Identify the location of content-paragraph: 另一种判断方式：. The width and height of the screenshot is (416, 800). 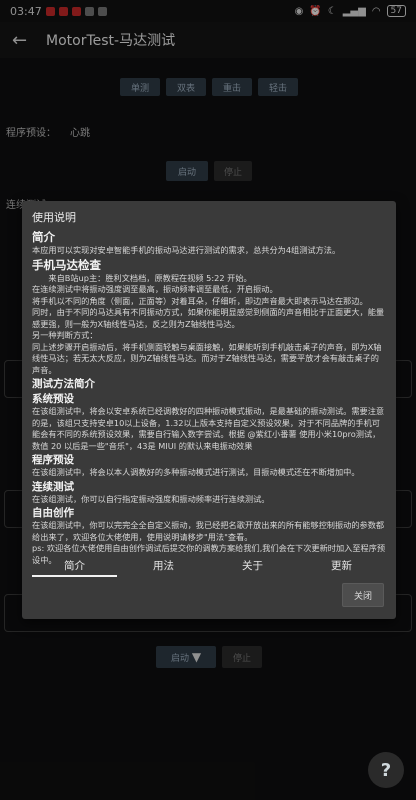
(65, 335).